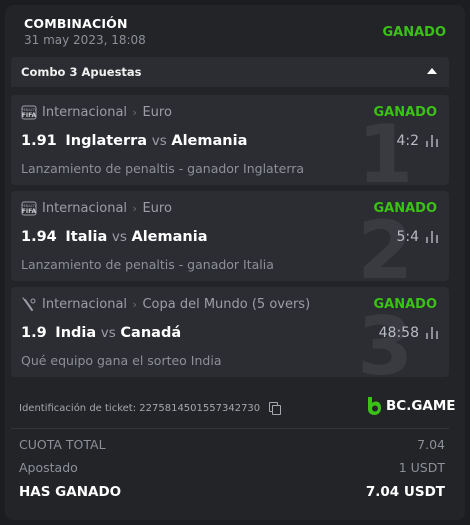 This screenshot has height=525, width=470. I want to click on chevron-up-icon, so click(432, 71).